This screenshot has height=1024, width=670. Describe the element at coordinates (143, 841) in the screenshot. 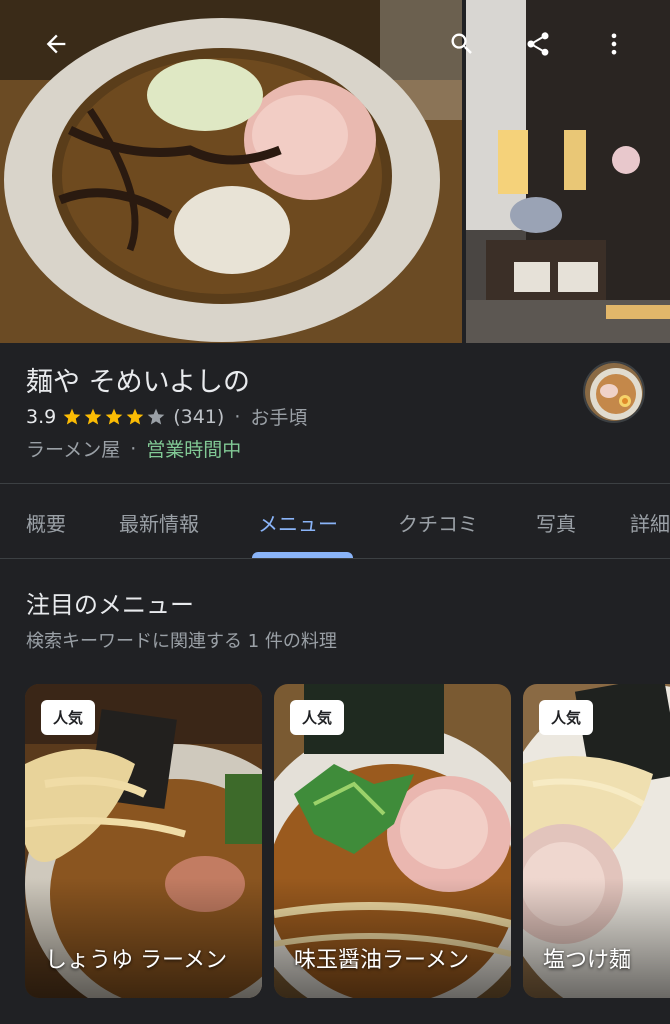

I see `menu-card: 人気 しょうゆ ラーメン` at that location.